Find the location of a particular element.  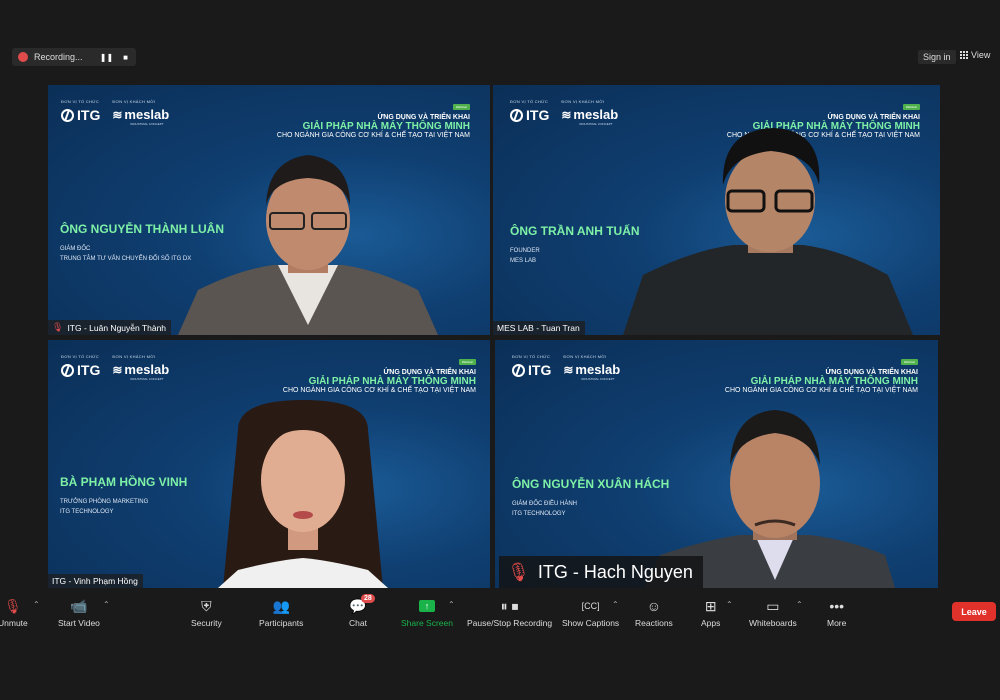

whiteboards-button: ▭ Whiteboards is located at coordinates (773, 612).